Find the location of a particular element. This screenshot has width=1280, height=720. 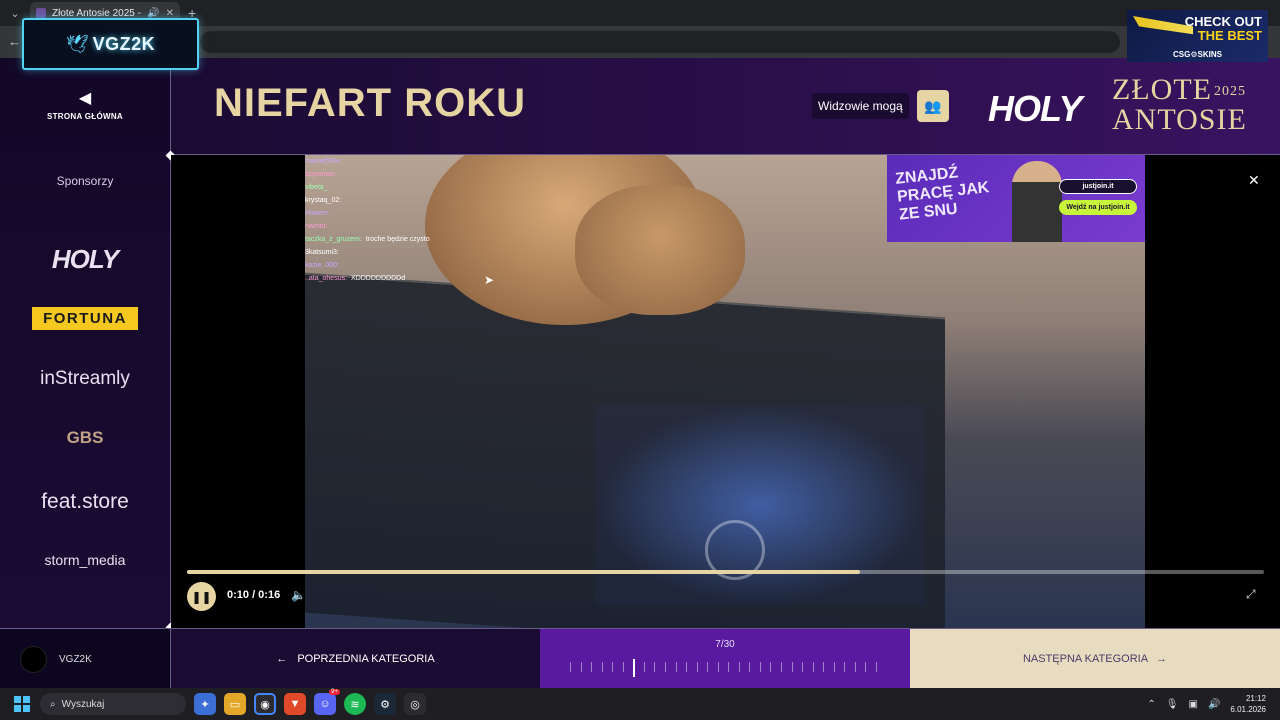

volume-icon: 🔈 is located at coordinates (298, 595).